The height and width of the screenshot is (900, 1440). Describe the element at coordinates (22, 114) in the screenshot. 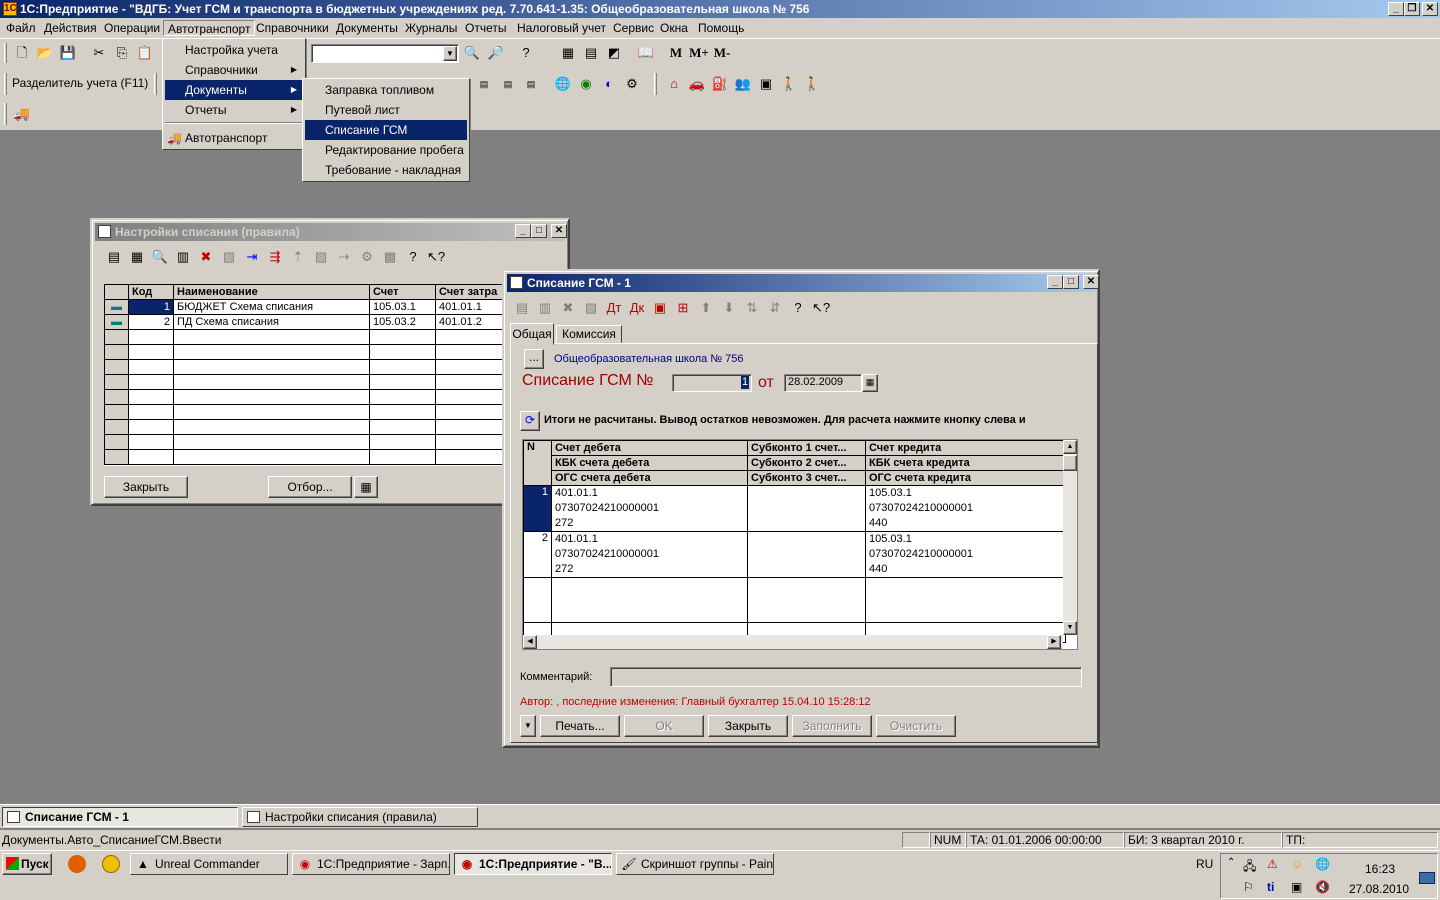

I see `truck-icon: 🚚` at that location.